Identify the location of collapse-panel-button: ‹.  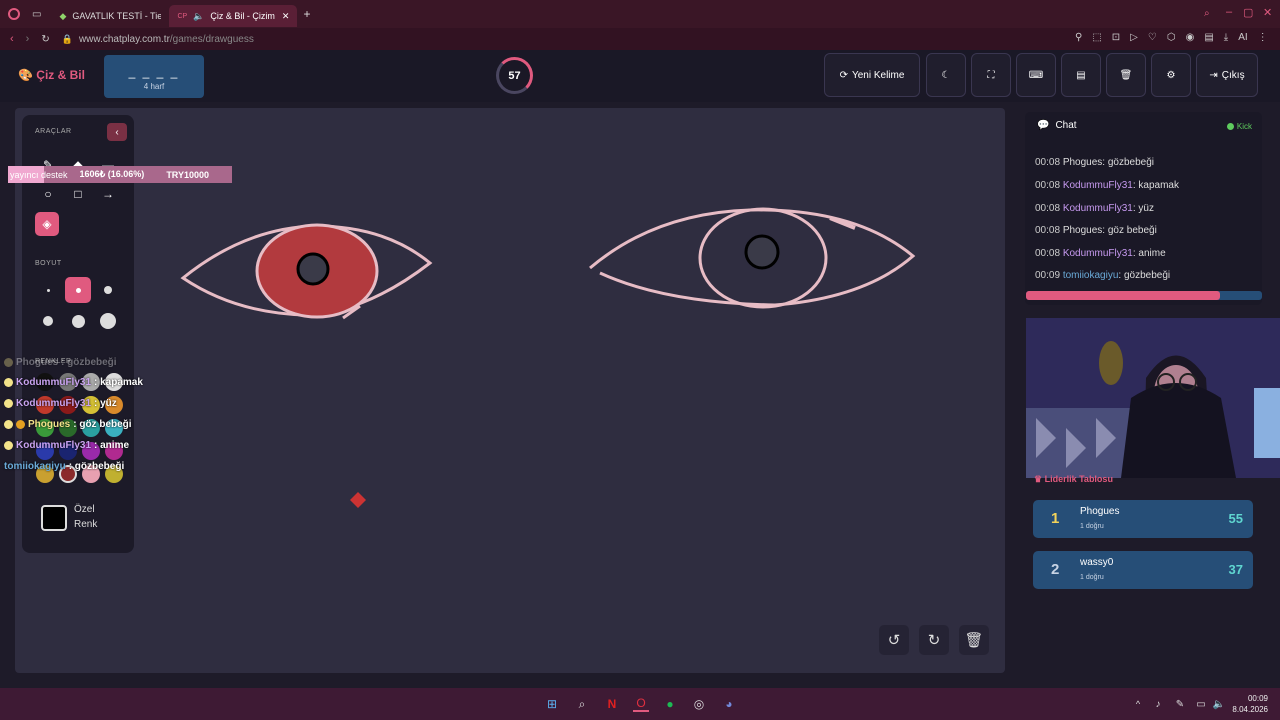
(117, 132).